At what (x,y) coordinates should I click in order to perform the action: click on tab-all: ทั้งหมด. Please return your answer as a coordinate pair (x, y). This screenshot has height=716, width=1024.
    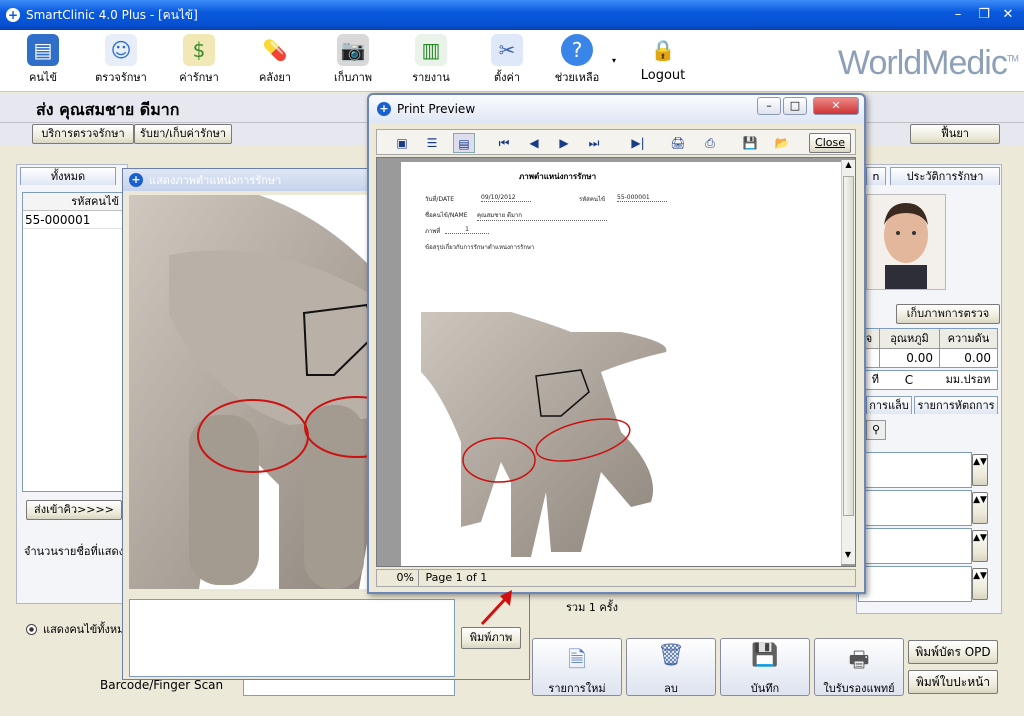
    Looking at the image, I should click on (68, 176).